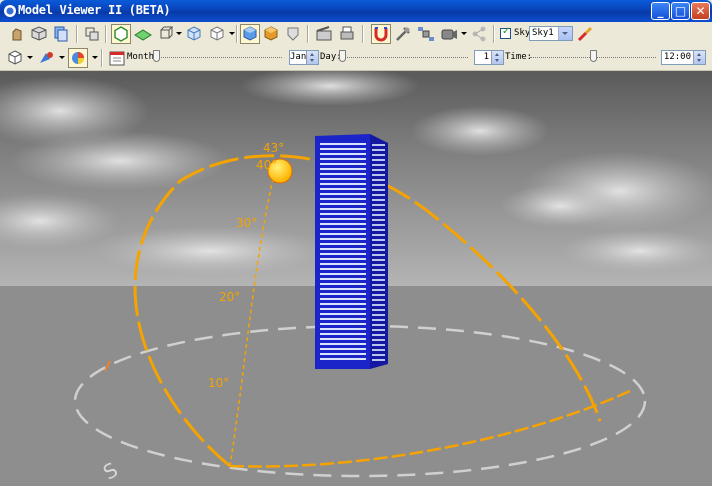 This screenshot has width=712, height=486. I want to click on month-spinner: Jan, so click(304, 57).